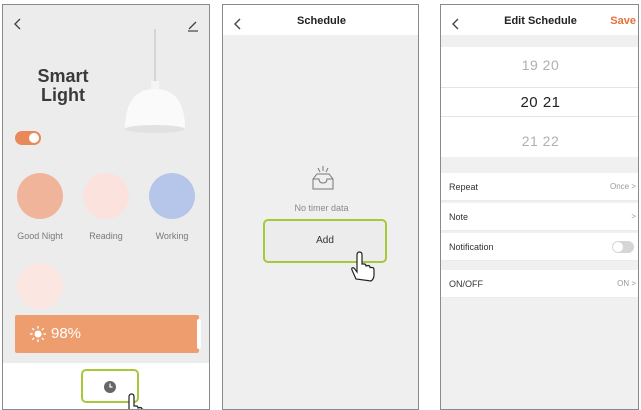 This screenshot has width=641, height=410. What do you see at coordinates (623, 247) in the screenshot?
I see `notification-toggle` at bounding box center [623, 247].